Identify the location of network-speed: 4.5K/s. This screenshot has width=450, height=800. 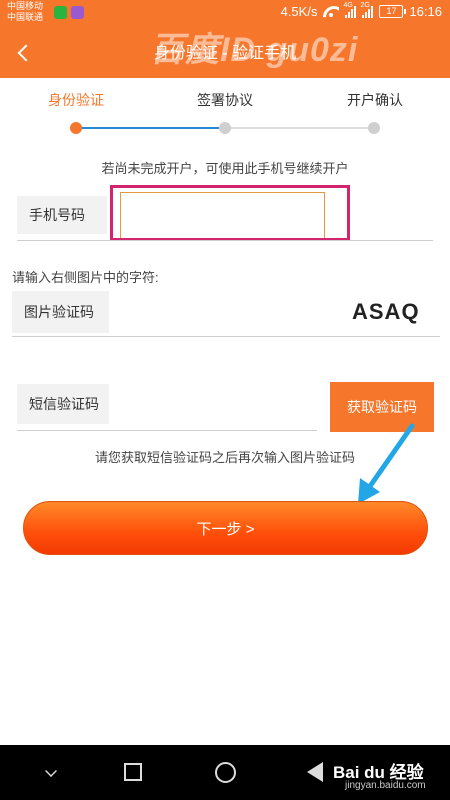
(299, 11).